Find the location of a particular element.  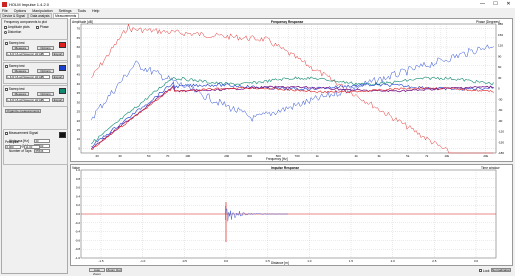

amplitude-option: Amplitude plots is located at coordinates (17, 27).